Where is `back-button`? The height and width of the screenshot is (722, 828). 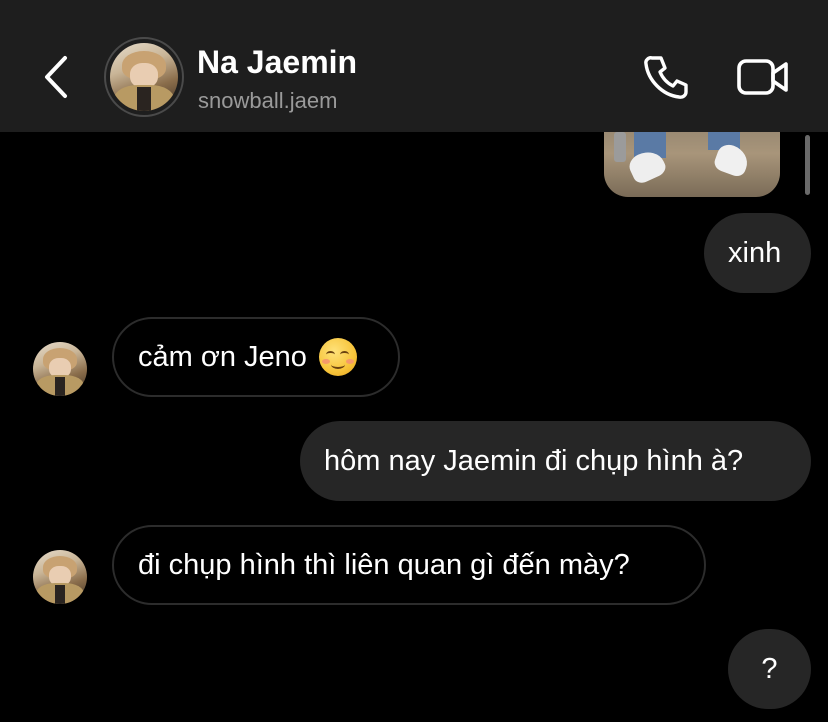 back-button is located at coordinates (56, 77).